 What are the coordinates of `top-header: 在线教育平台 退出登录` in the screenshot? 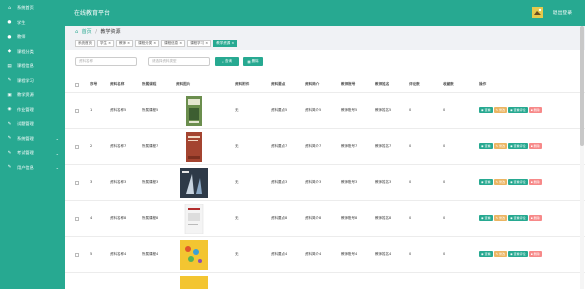 It's located at (325, 13).